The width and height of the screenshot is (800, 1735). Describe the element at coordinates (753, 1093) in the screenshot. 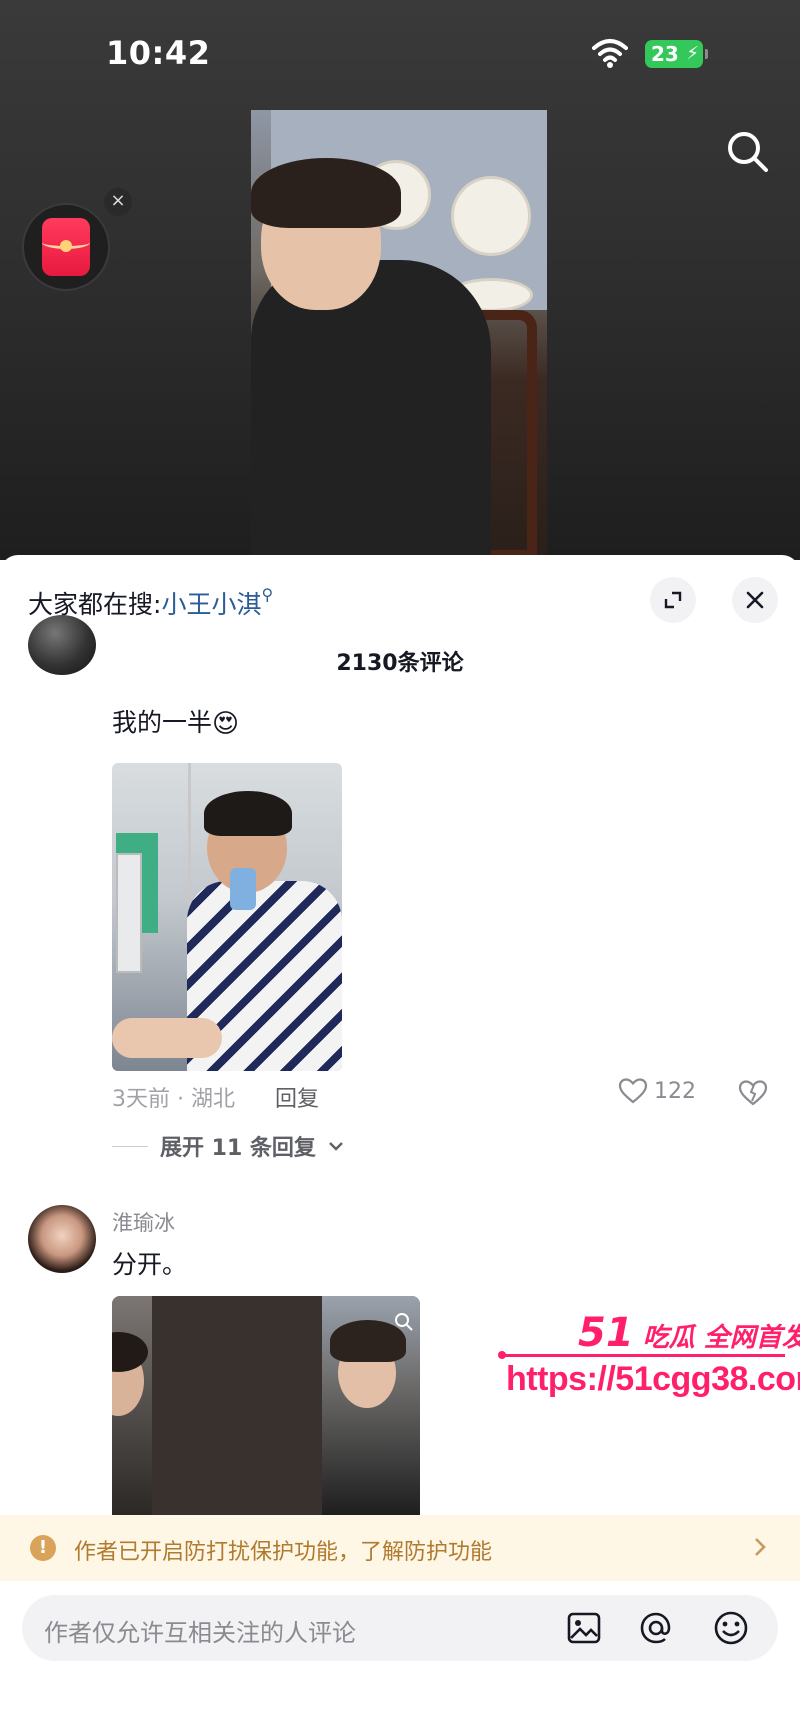

I see `dislike-icon` at that location.